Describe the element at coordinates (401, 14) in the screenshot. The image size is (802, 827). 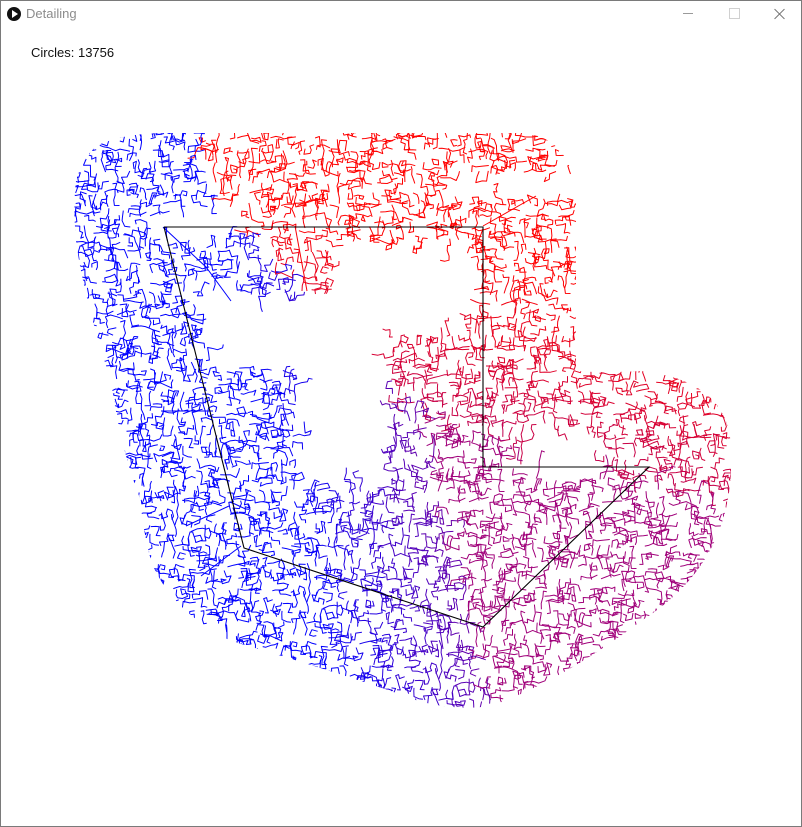
I see `title-bar: Detailing` at that location.